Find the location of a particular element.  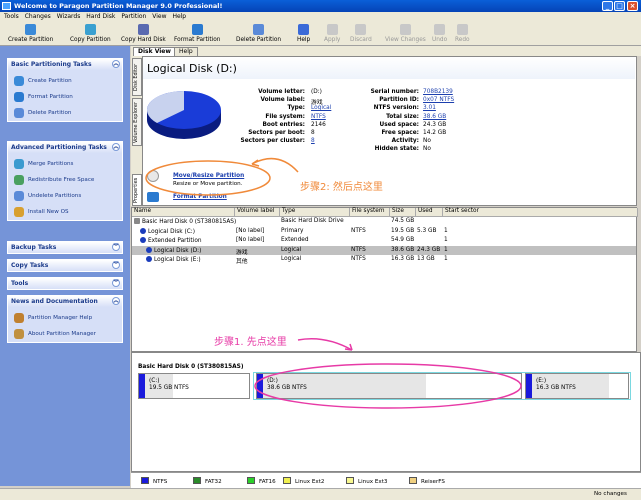

property-value: 8 is located at coordinates (313, 141).